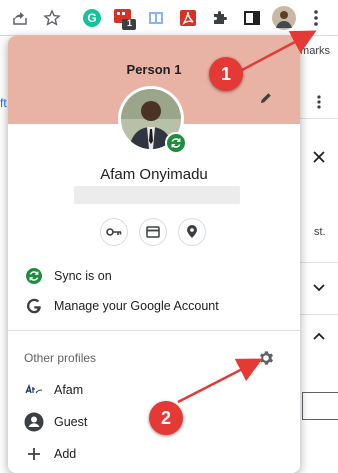  I want to click on annotation-marker-2: 2, so click(166, 418).